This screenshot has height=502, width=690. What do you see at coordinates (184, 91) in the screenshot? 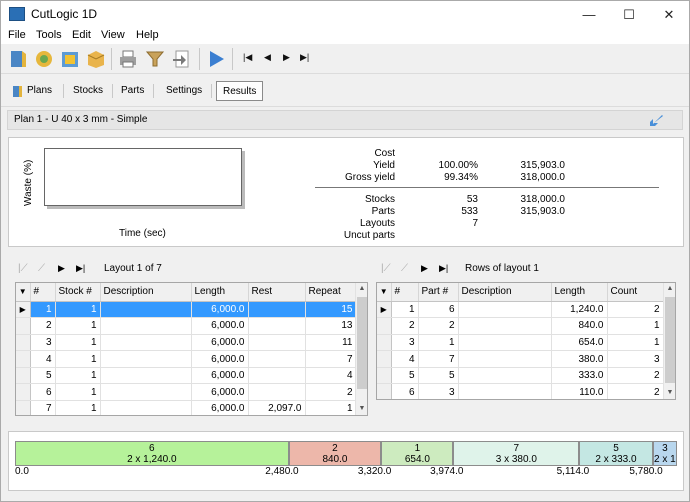
I see `tab-settings: Settings` at bounding box center [184, 91].